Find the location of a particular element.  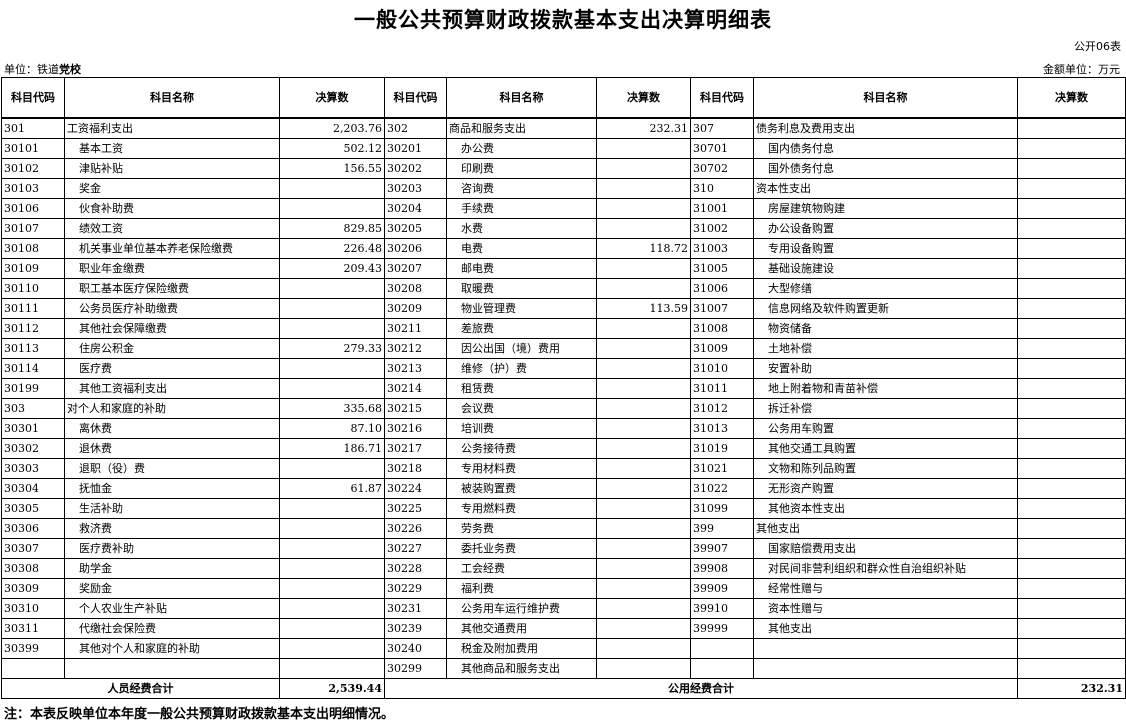

subject-code: 39907 is located at coordinates (722, 548).